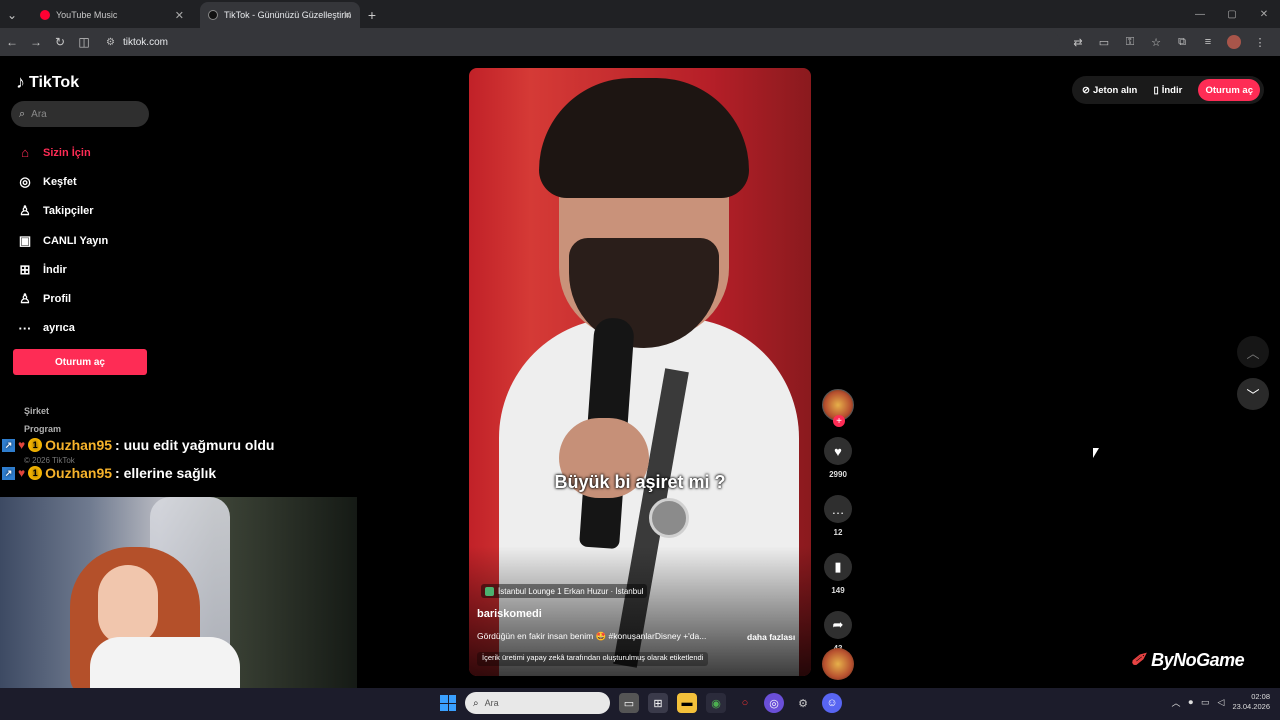 The height and width of the screenshot is (720, 1280). Describe the element at coordinates (1200, 14) in the screenshot. I see `minimize-icon: —` at that location.